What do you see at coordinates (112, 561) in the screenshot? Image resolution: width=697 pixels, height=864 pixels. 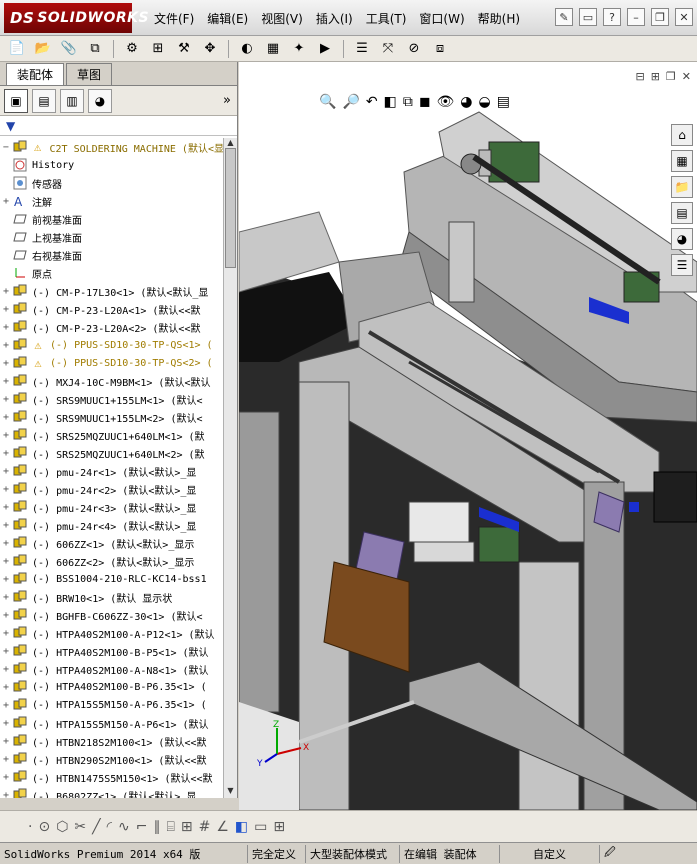 I see `tree-item: + (-) 606ZZ<2> (默认<默认>_显示` at bounding box center [112, 561].